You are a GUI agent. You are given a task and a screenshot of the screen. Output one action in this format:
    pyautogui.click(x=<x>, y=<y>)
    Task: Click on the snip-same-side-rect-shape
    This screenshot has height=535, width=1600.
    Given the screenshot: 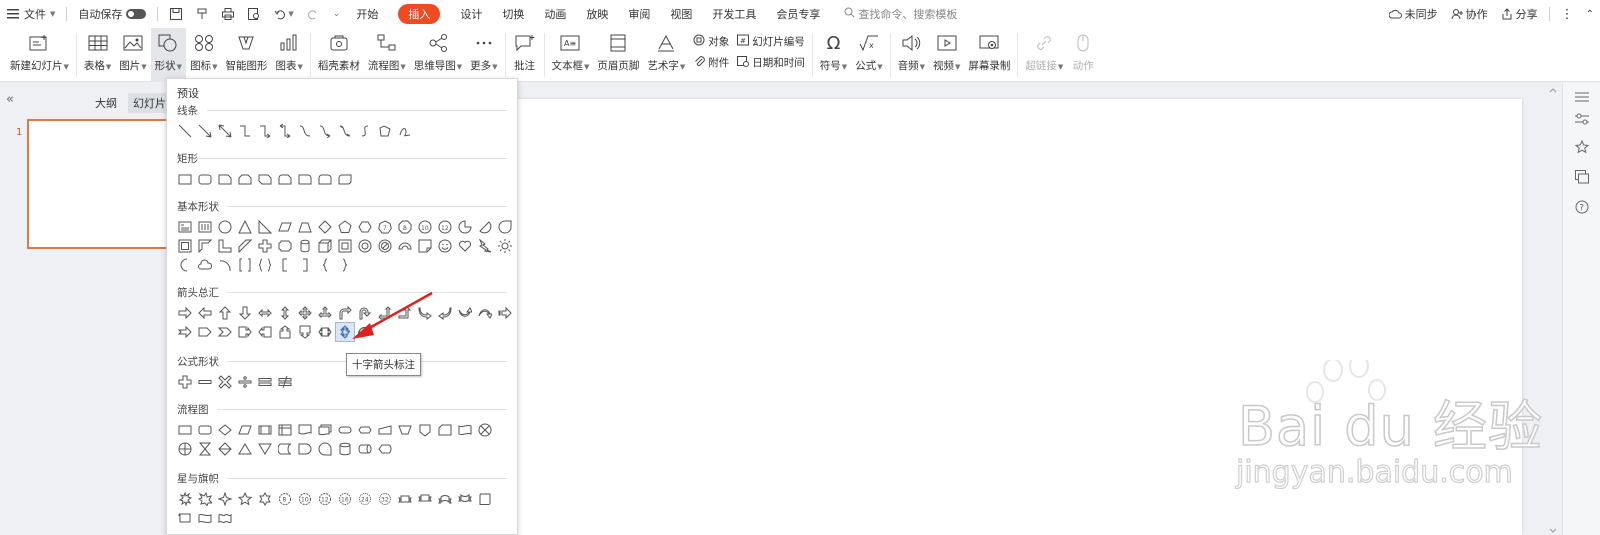 What is the action you would take?
    pyautogui.click(x=245, y=179)
    